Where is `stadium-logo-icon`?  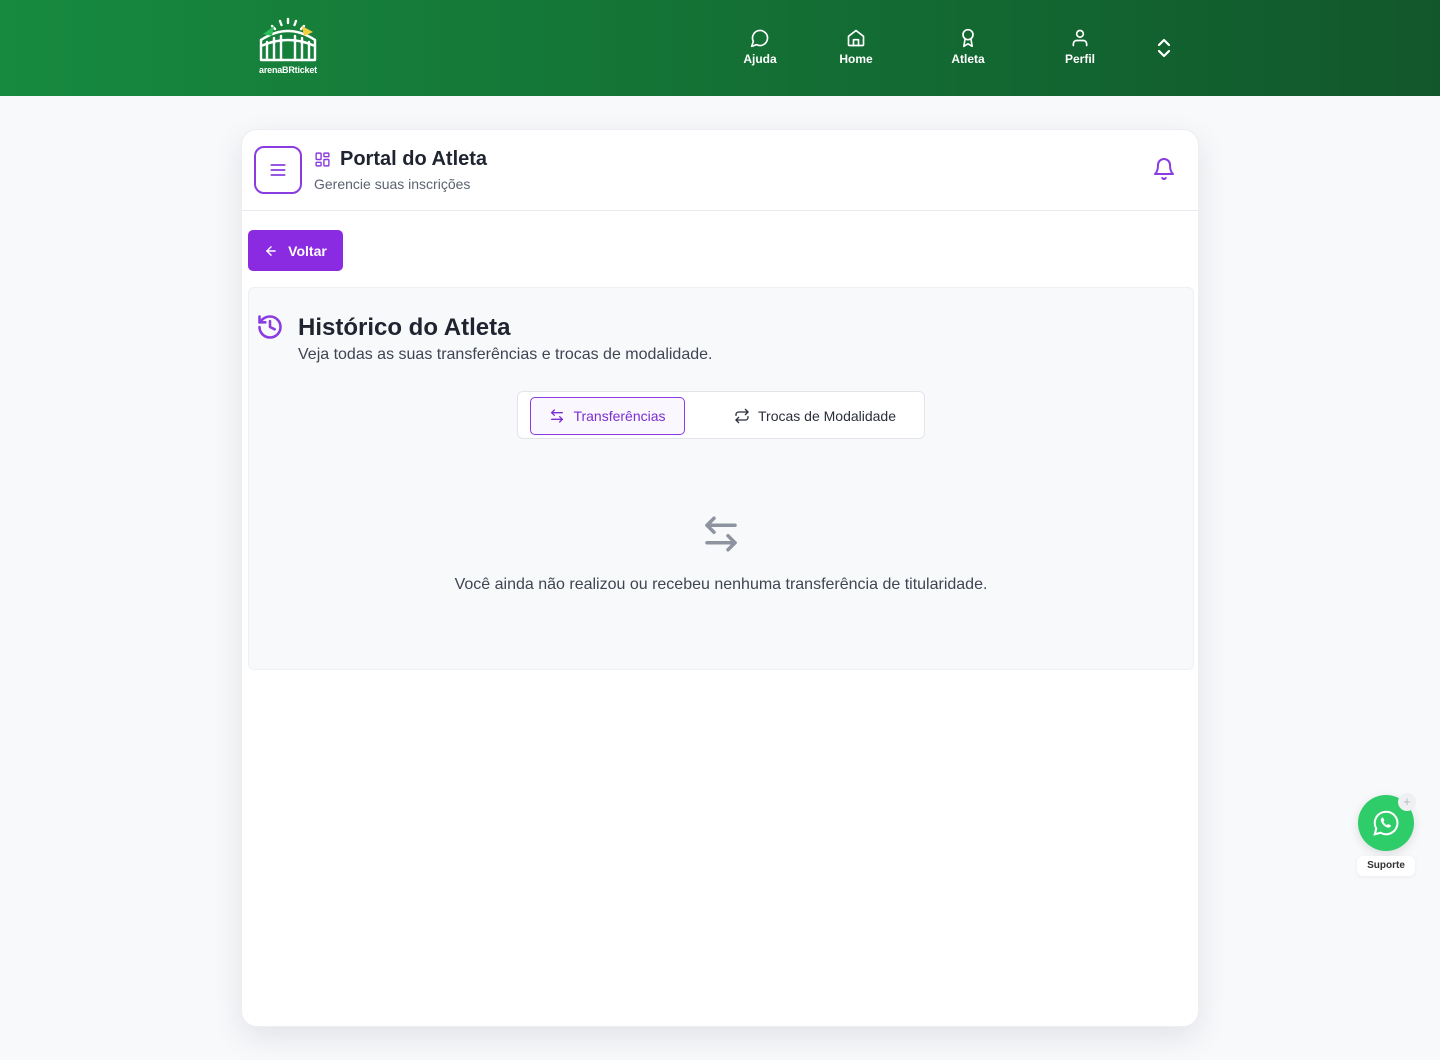 stadium-logo-icon is located at coordinates (288, 39).